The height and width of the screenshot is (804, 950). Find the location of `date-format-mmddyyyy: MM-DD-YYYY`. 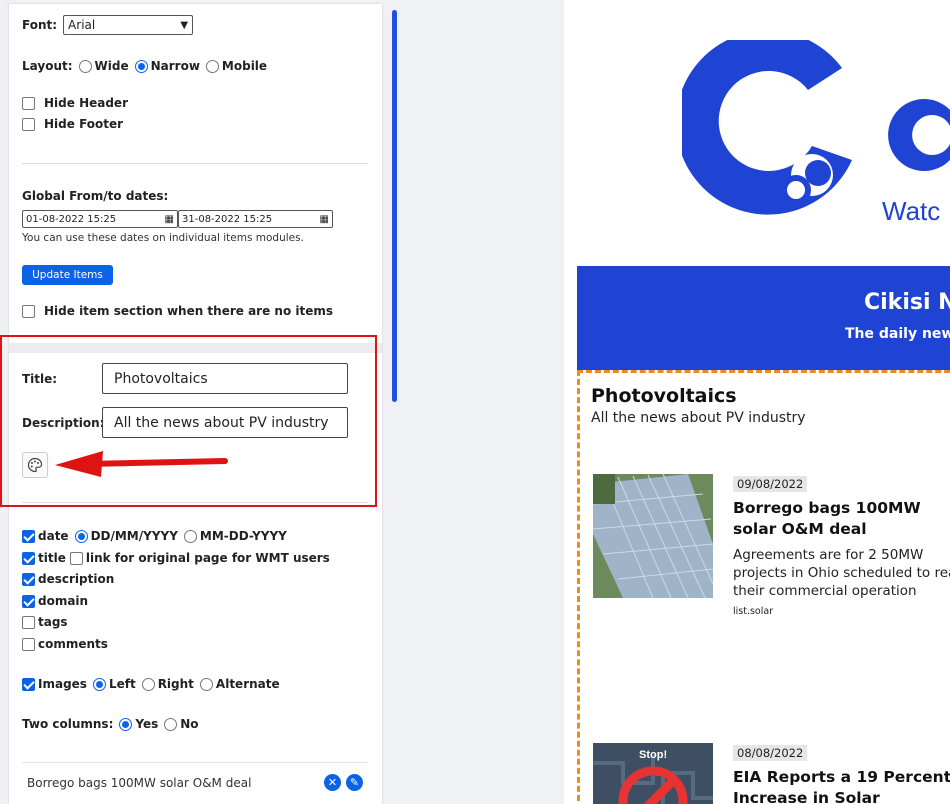

date-format-mmddyyyy: MM-DD-YYYY is located at coordinates (235, 536).